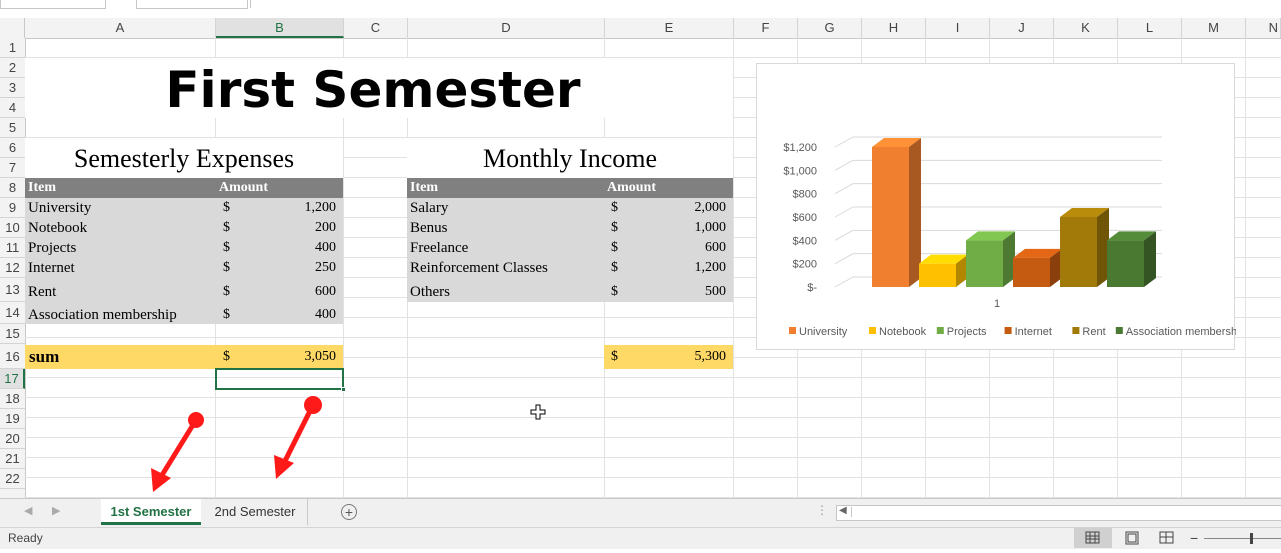  Describe the element at coordinates (958, 28) in the screenshot. I see `column-header-i: I` at that location.